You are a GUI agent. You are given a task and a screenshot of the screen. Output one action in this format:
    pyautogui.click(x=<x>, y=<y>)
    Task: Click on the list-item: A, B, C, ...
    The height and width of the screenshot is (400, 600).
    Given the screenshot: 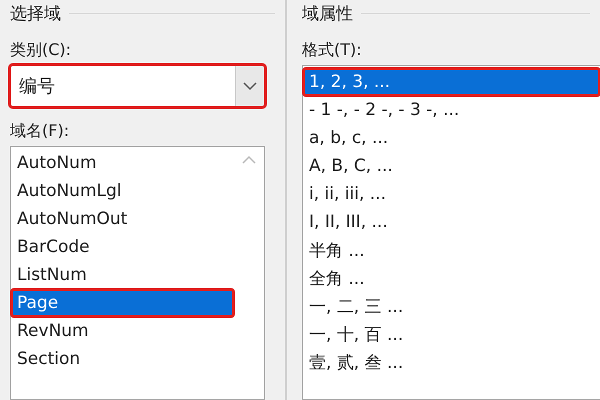 What is the action you would take?
    pyautogui.click(x=451, y=166)
    